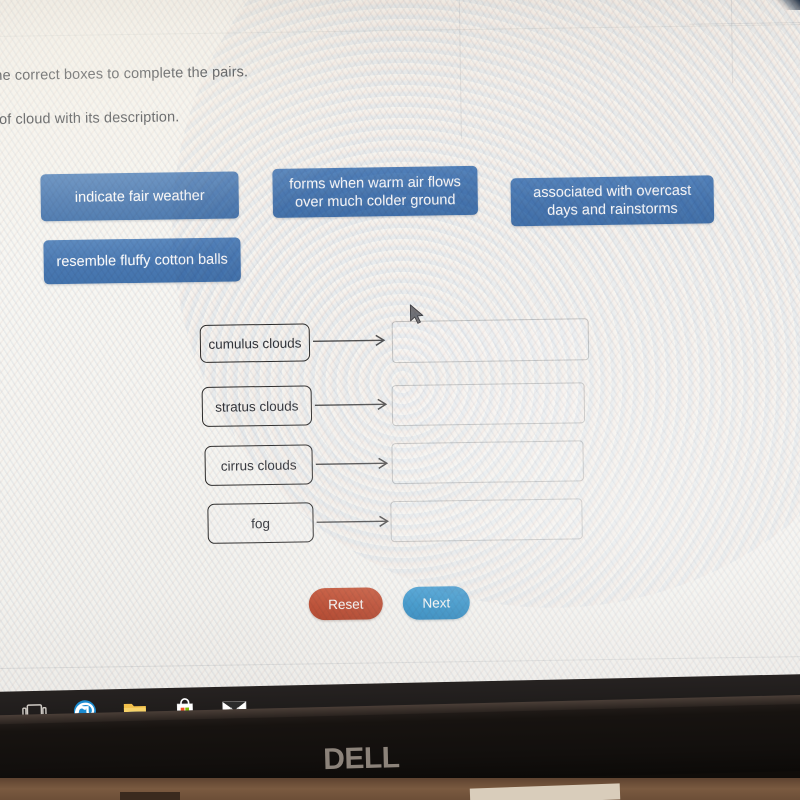 This screenshot has width=800, height=800. I want to click on reset-button: Reset, so click(346, 604).